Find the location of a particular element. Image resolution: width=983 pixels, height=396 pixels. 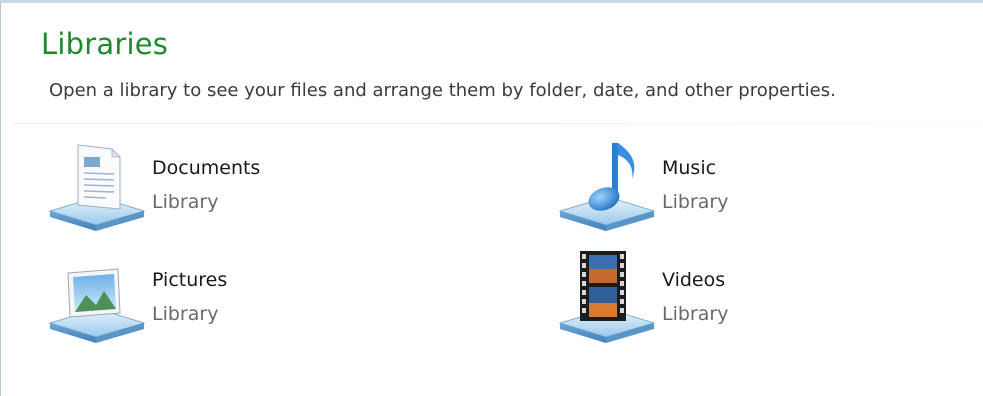

library-name: Music is located at coordinates (689, 168).